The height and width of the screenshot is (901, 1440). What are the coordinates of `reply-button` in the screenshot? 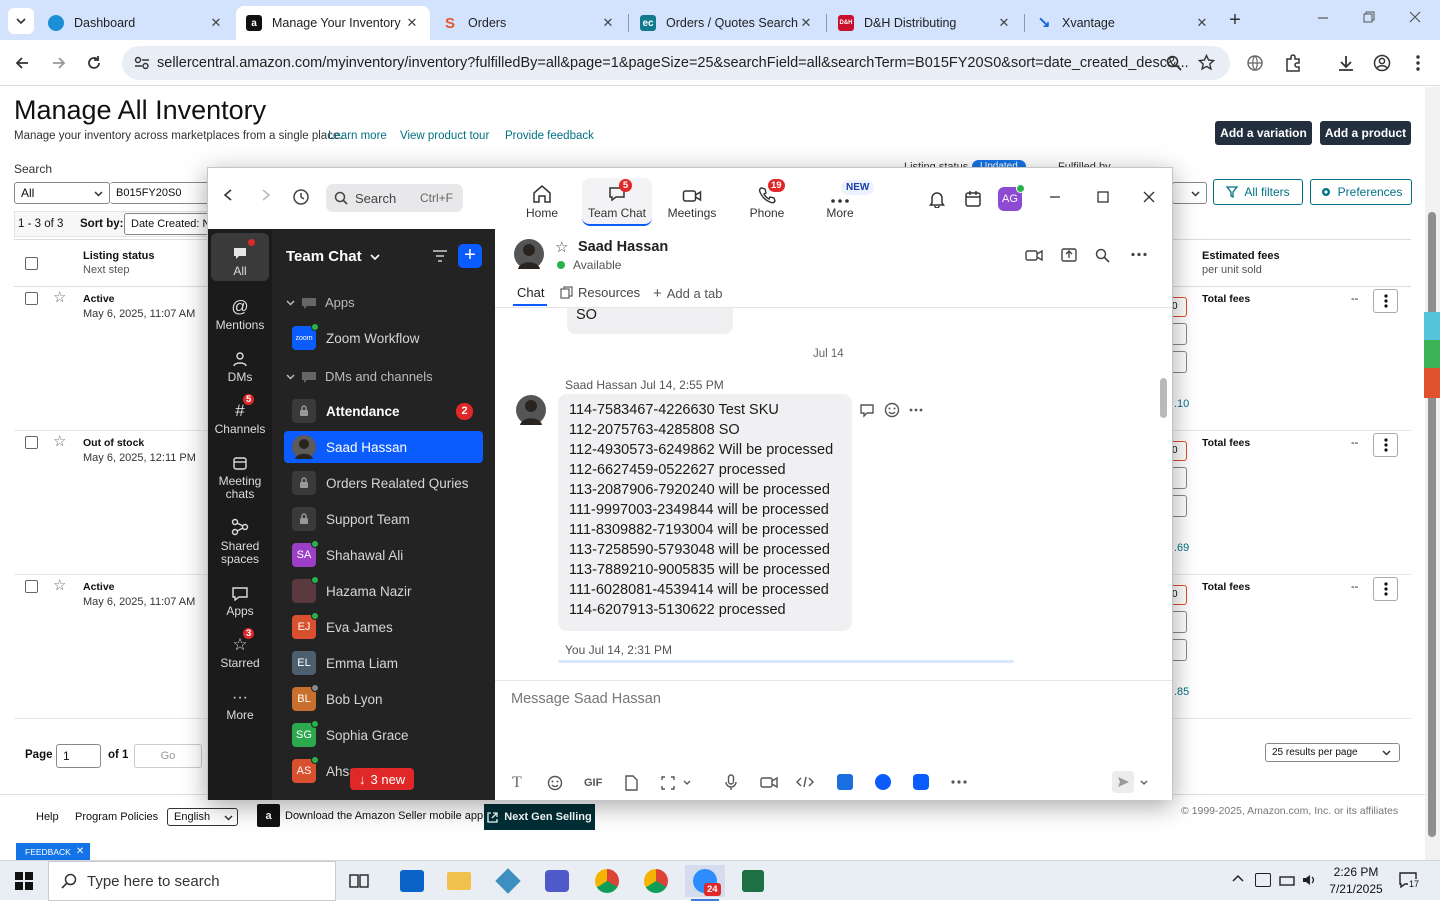 It's located at (867, 410).